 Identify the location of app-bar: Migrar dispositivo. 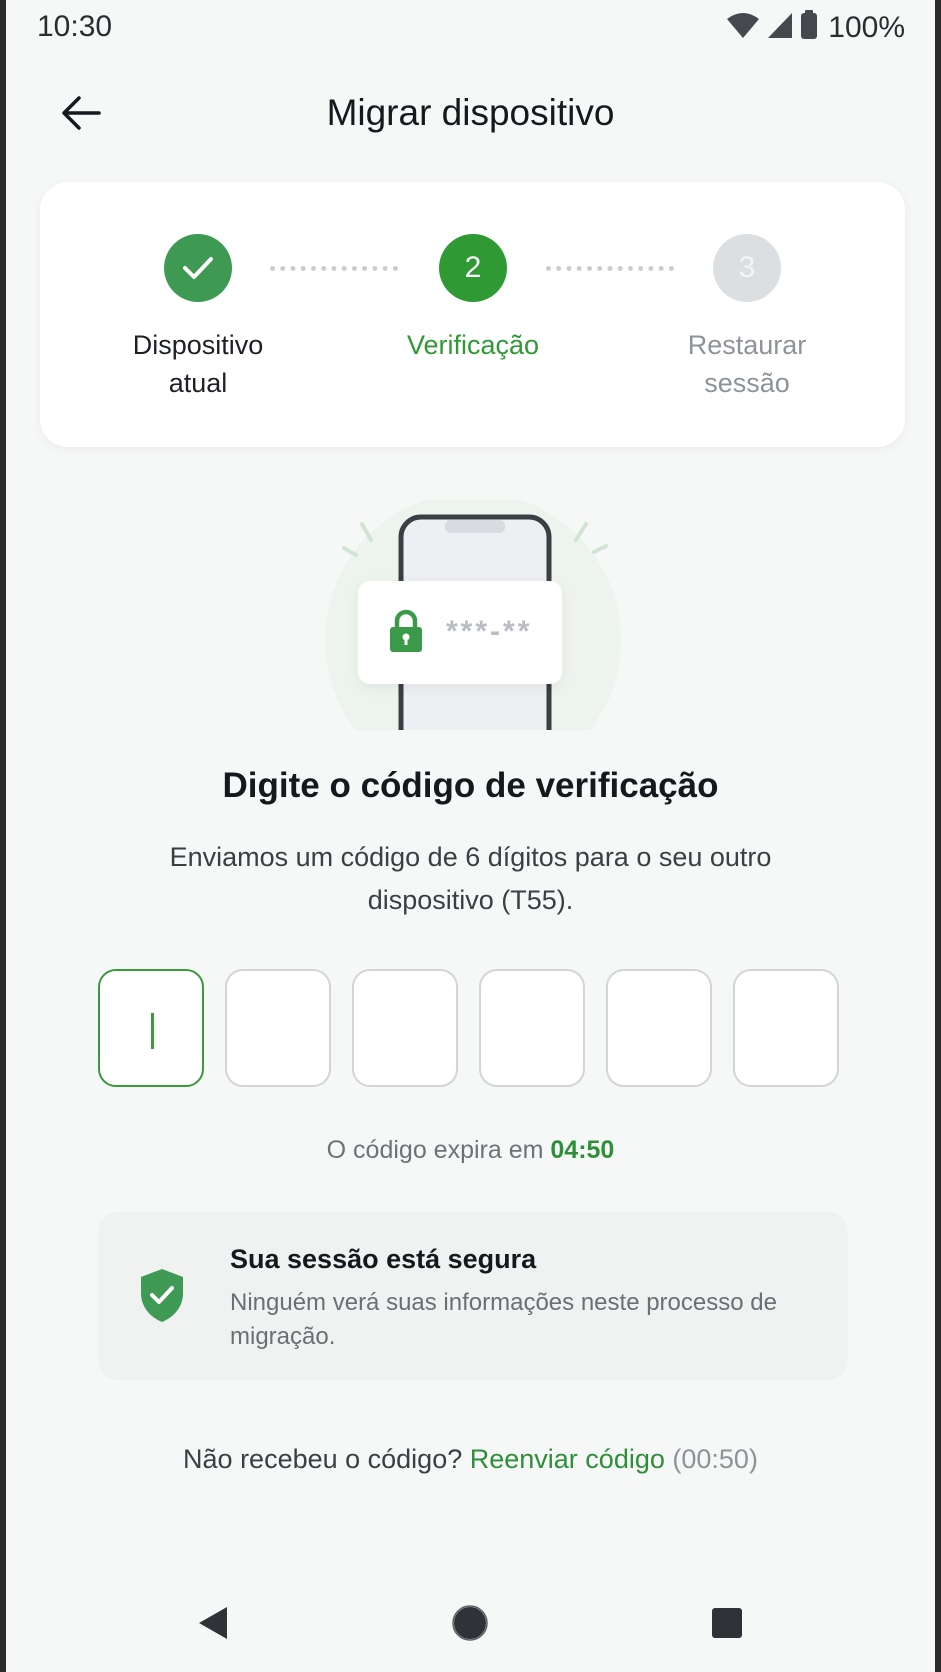
(470, 114).